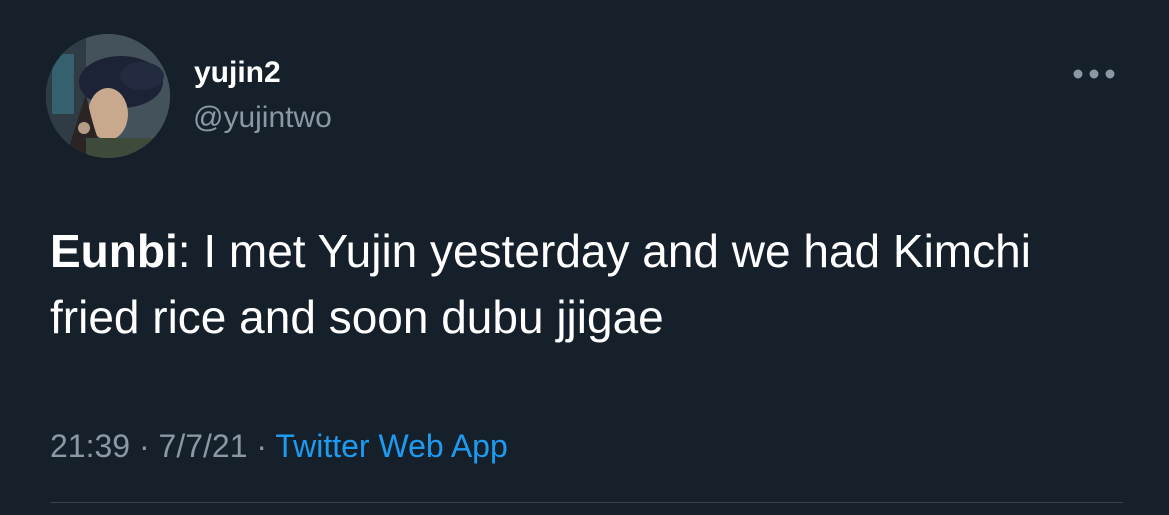  I want to click on tweet-source-link: Twitter Web App, so click(391, 446).